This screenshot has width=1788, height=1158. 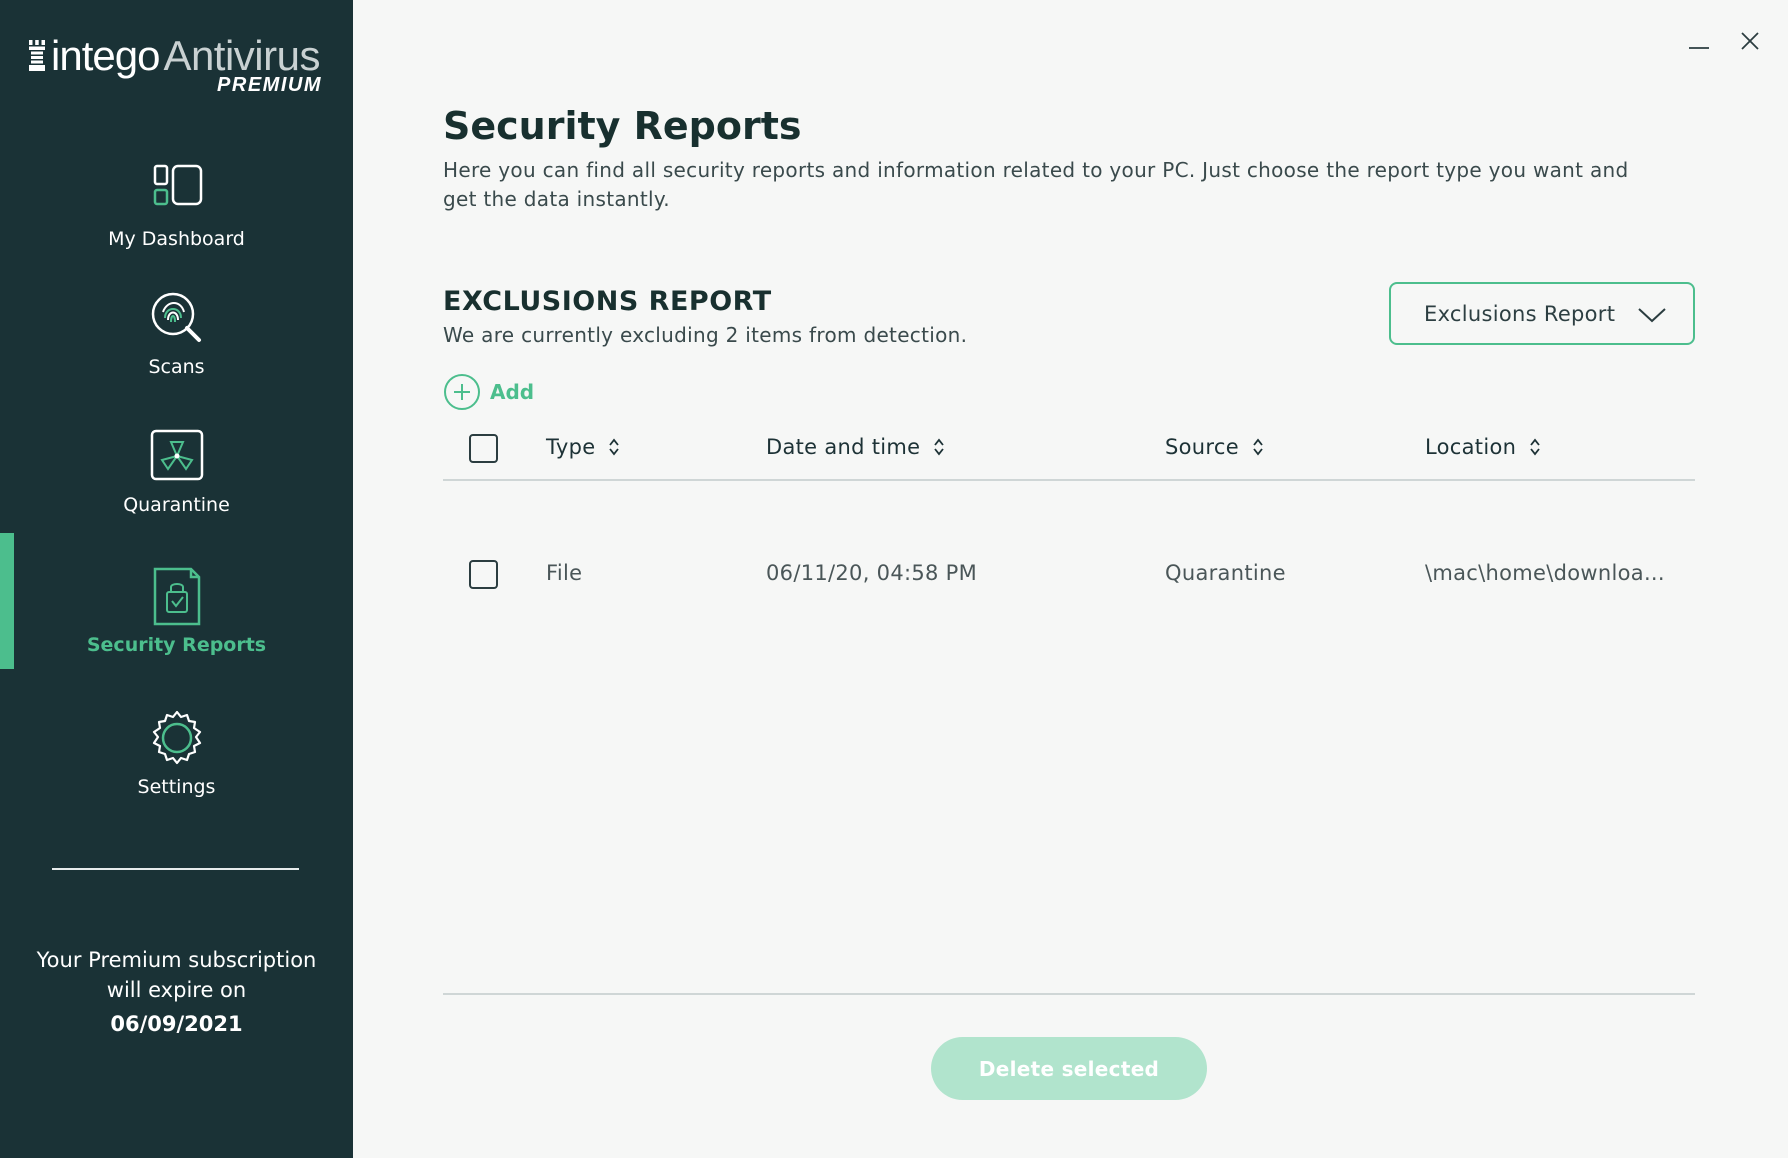 I want to click on table-header: Type Date and time Source Location, so click(x=1069, y=454).